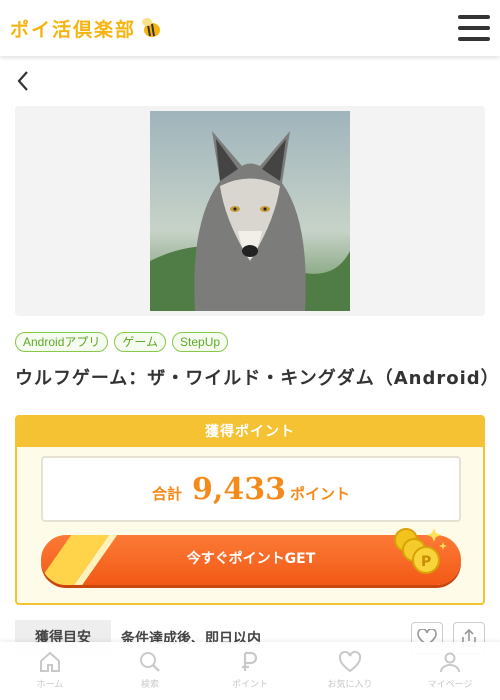 The width and height of the screenshot is (500, 700). Describe the element at coordinates (200, 342) in the screenshot. I see `tag-stepup: StepUp` at that location.